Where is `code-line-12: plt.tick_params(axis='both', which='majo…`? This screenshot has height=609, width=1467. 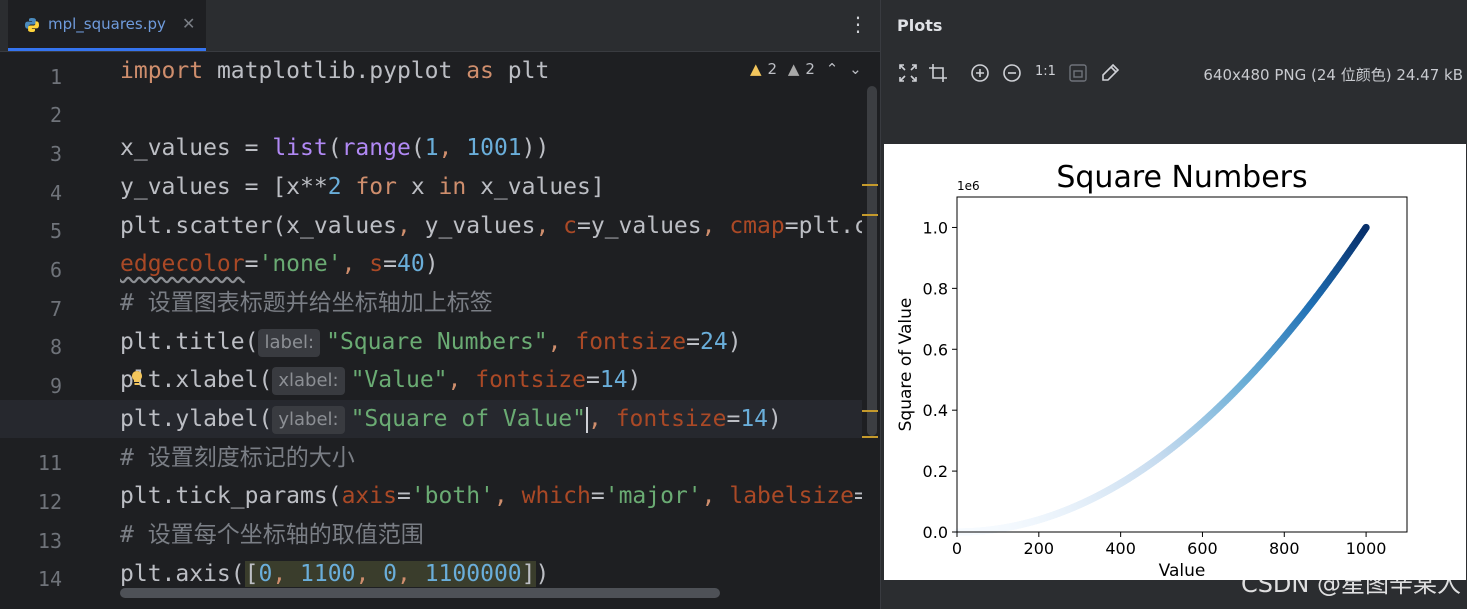 code-line-12: plt.tick_params(axis='both', which='majo… is located at coordinates (491, 496).